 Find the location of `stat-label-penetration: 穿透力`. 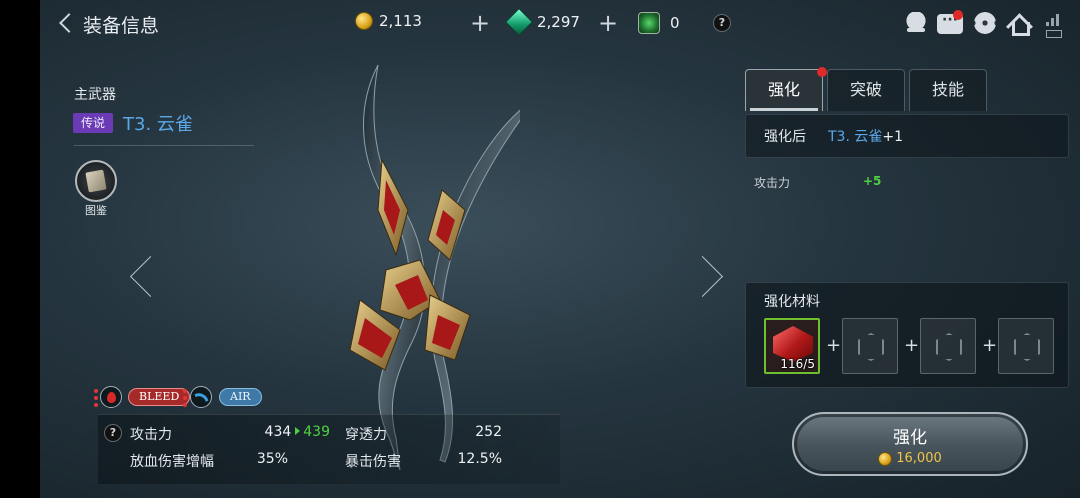

stat-label-penetration: 穿透力 is located at coordinates (366, 435).